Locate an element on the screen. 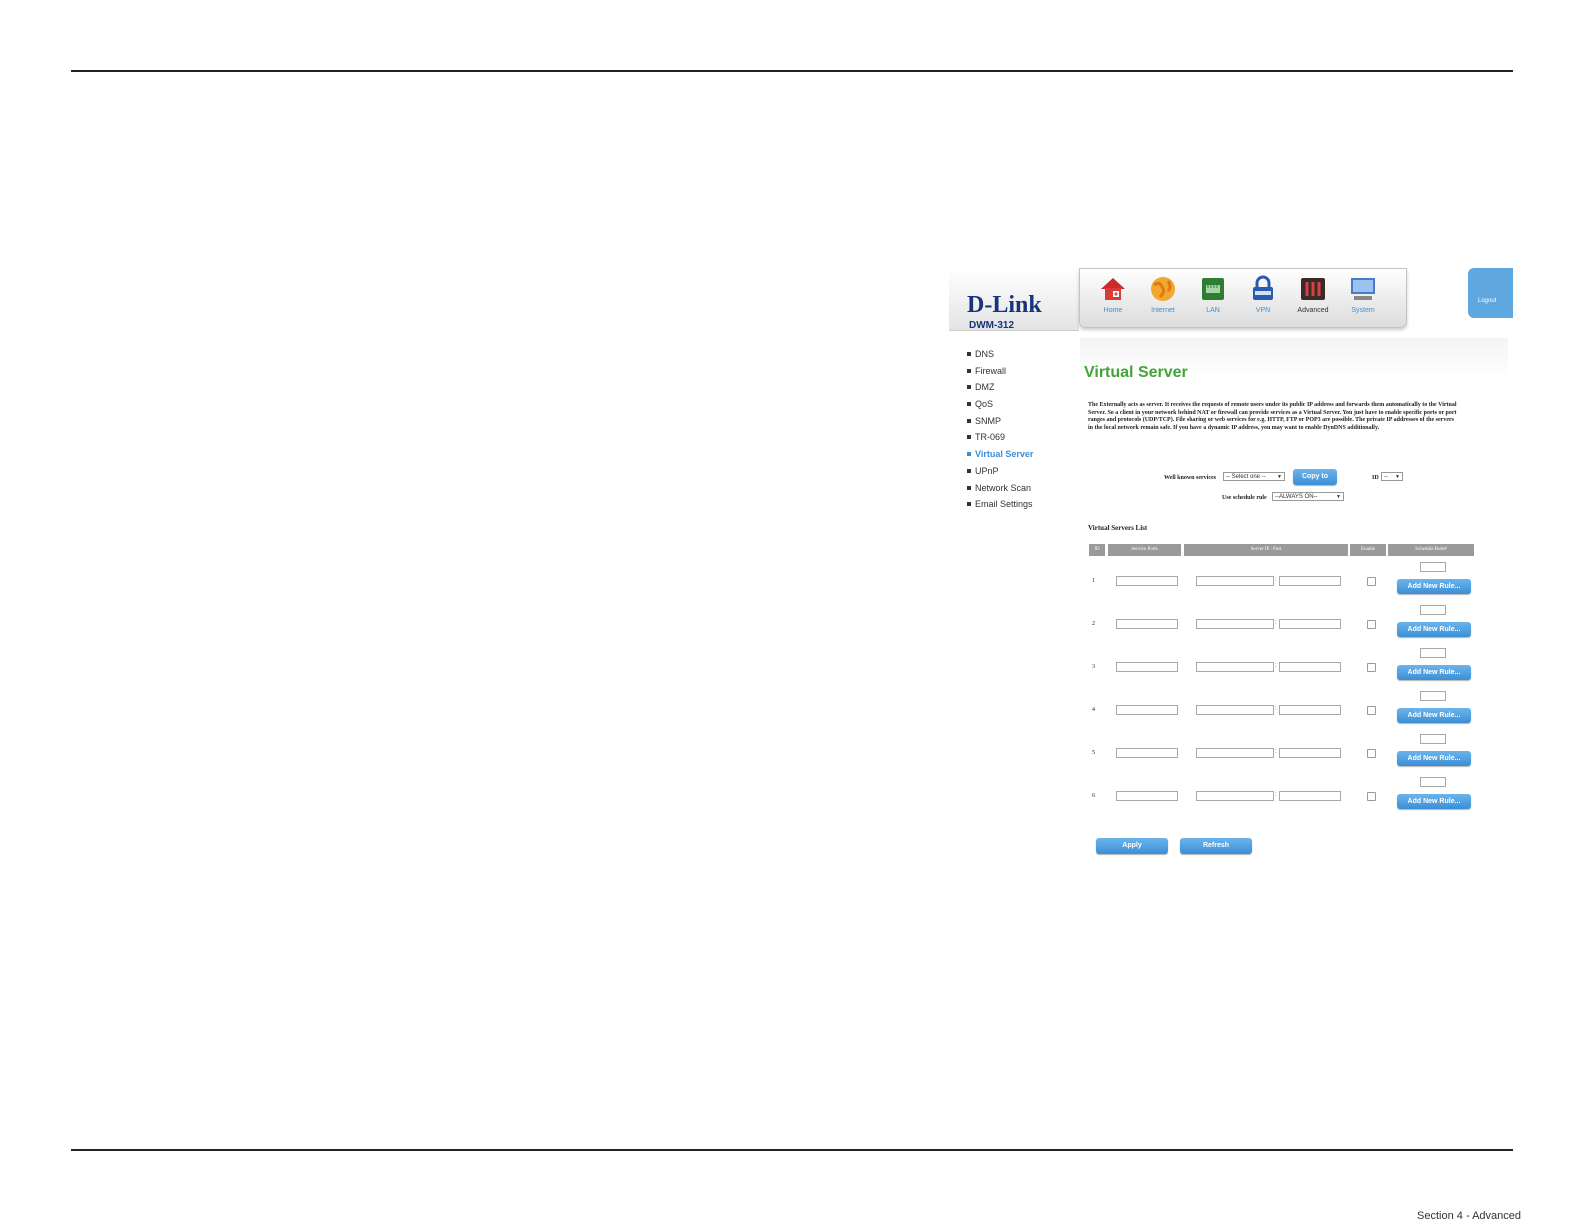 This screenshot has height=1225, width=1585. lock-icon is located at coordinates (1263, 289).